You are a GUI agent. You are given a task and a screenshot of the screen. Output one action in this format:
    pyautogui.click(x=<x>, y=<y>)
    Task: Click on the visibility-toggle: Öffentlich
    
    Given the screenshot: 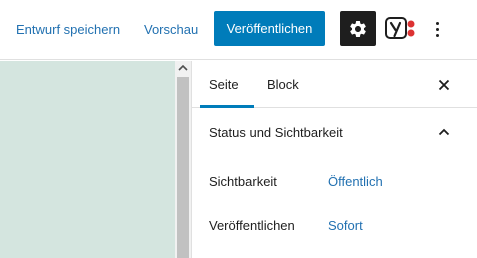 What is the action you would take?
    pyautogui.click(x=355, y=181)
    